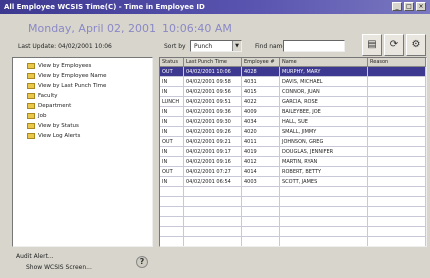 The image size is (430, 278). I want to click on tree-item-view-by-status: View by Status, so click(53, 126).